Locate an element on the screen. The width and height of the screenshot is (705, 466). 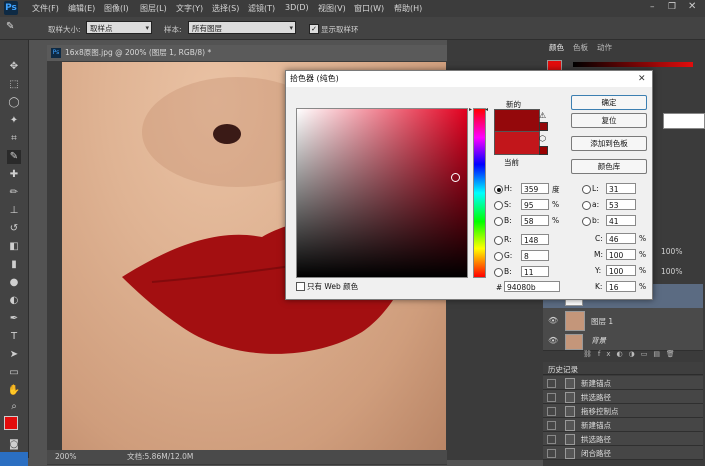
menu-type: 文字(Y) is located at coordinates (189, 8).